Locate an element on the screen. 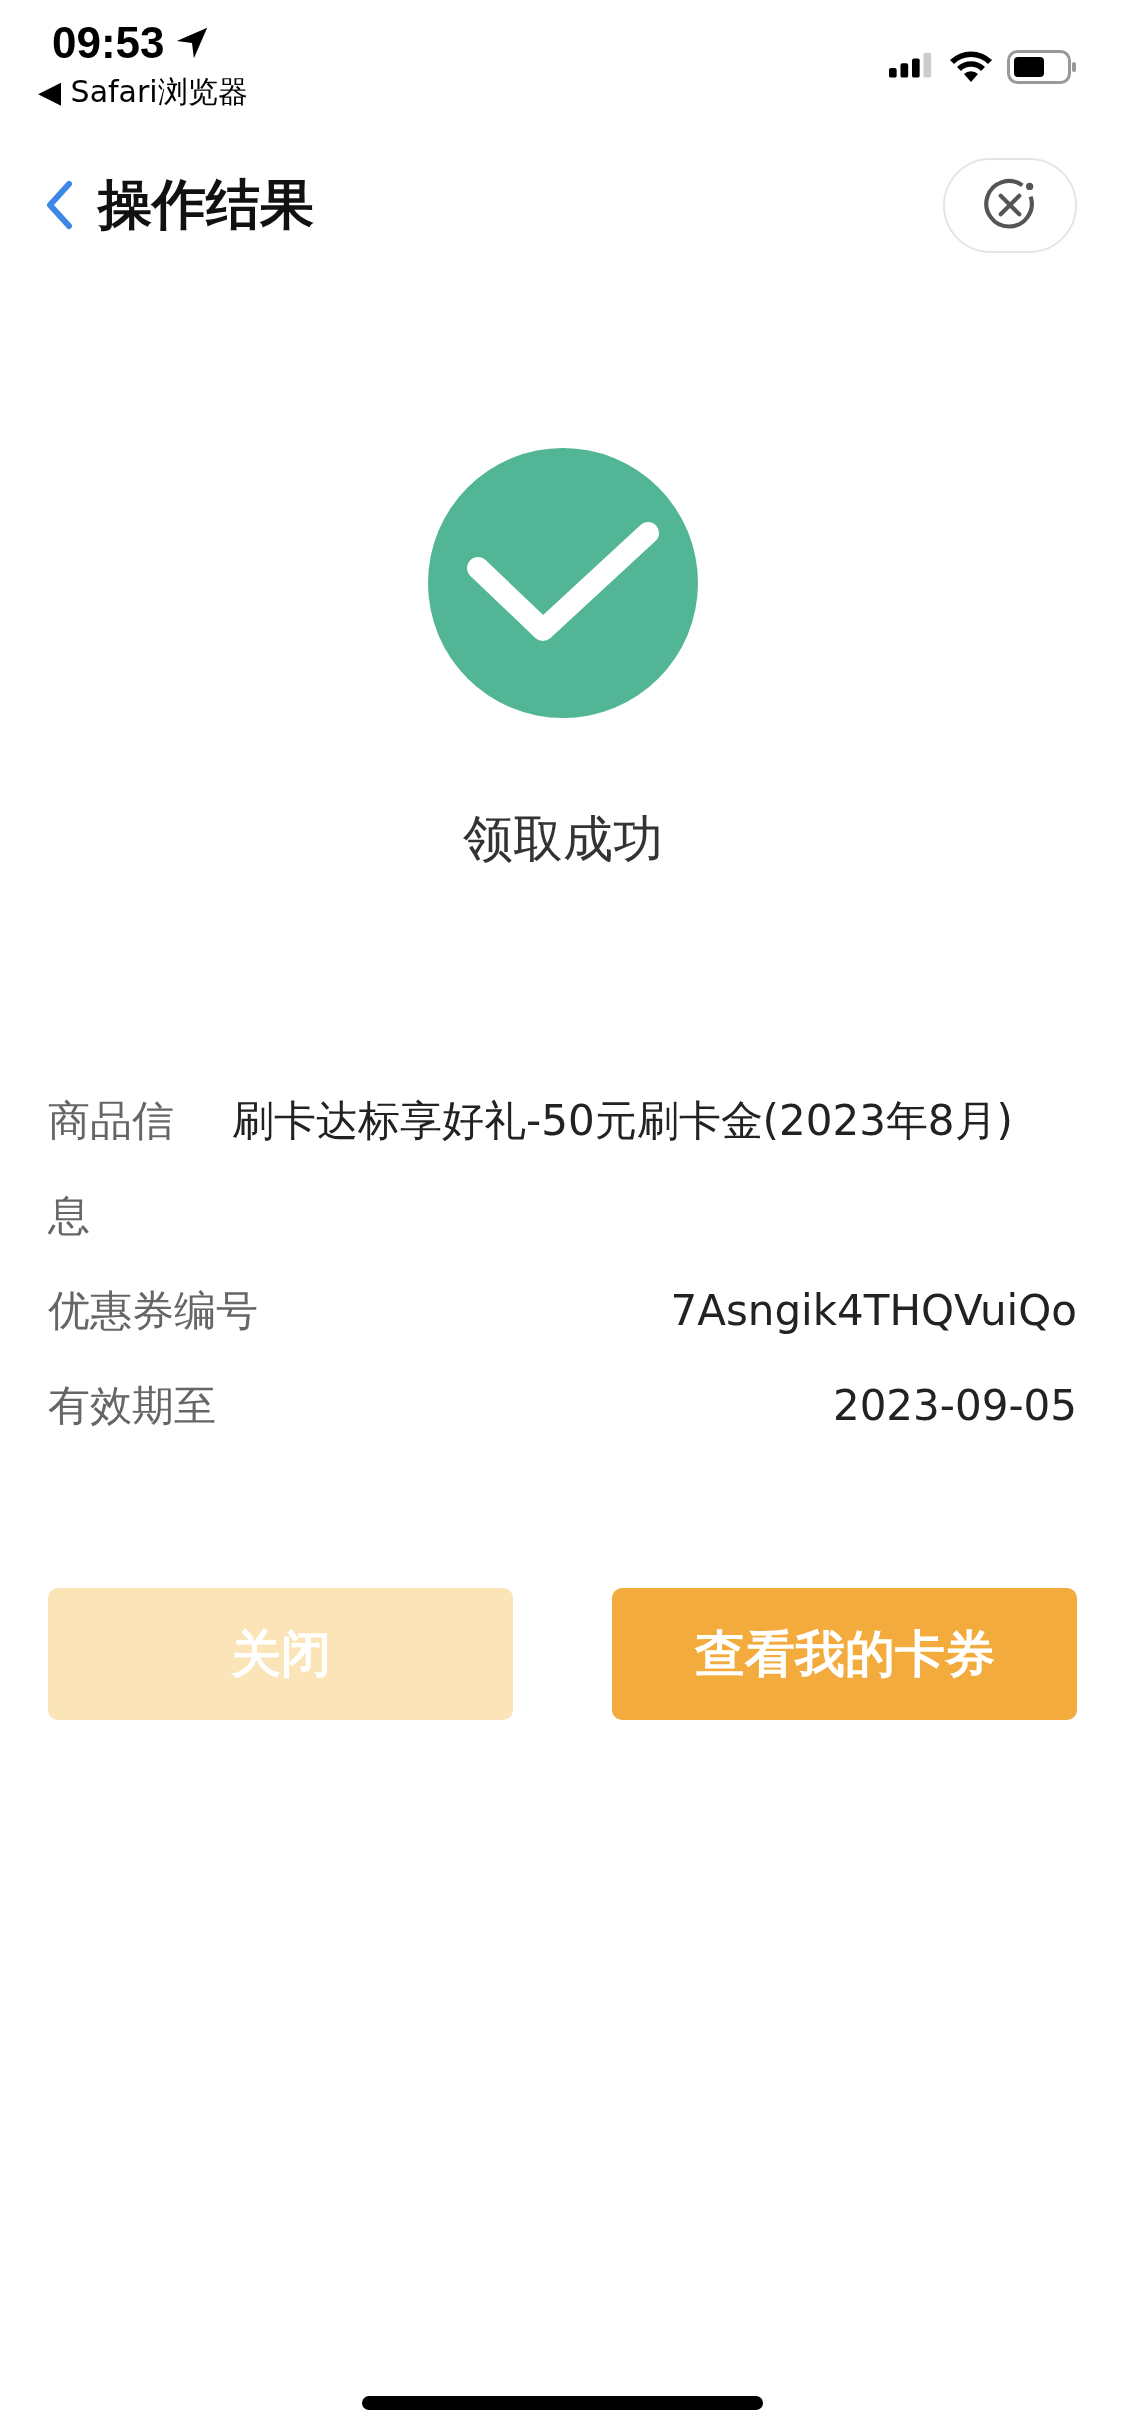 This screenshot has height=2436, width=1125. action-button: 查看我的卡券 is located at coordinates (844, 1654).